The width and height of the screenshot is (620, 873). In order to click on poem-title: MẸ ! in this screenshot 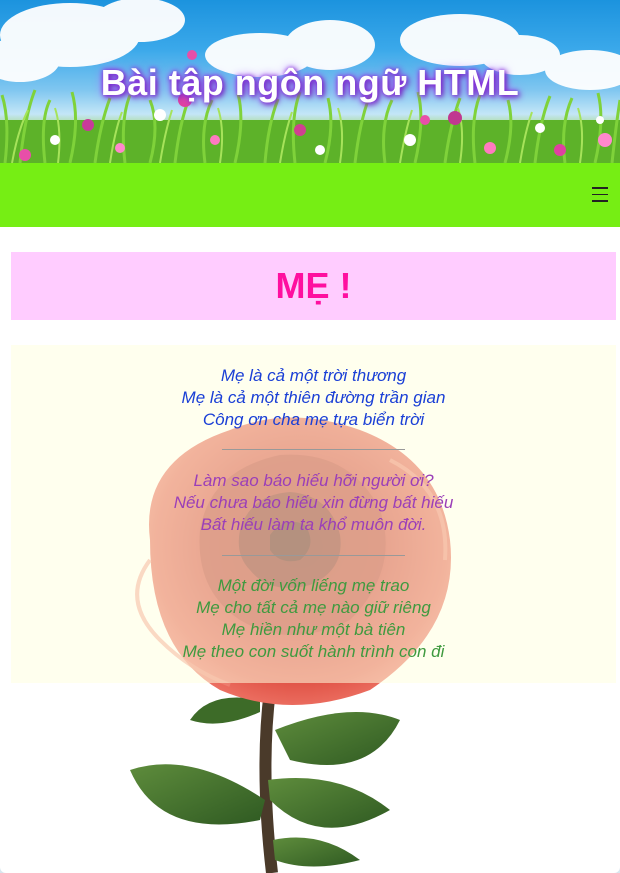, I will do `click(313, 285)`.